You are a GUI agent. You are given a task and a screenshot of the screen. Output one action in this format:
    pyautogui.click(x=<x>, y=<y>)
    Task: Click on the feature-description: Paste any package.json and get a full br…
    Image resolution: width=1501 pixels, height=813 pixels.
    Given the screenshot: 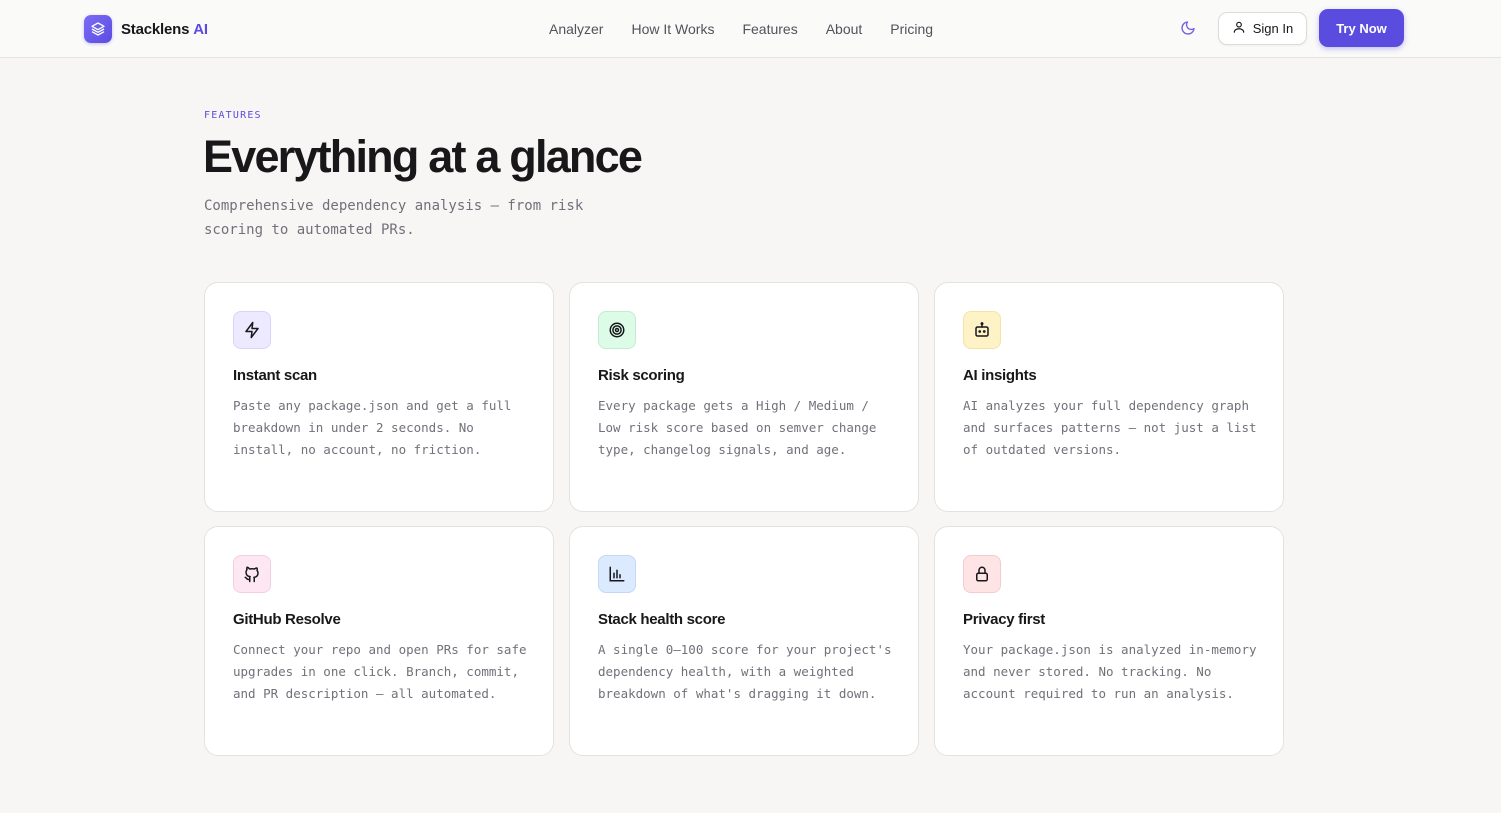 What is the action you would take?
    pyautogui.click(x=372, y=427)
    